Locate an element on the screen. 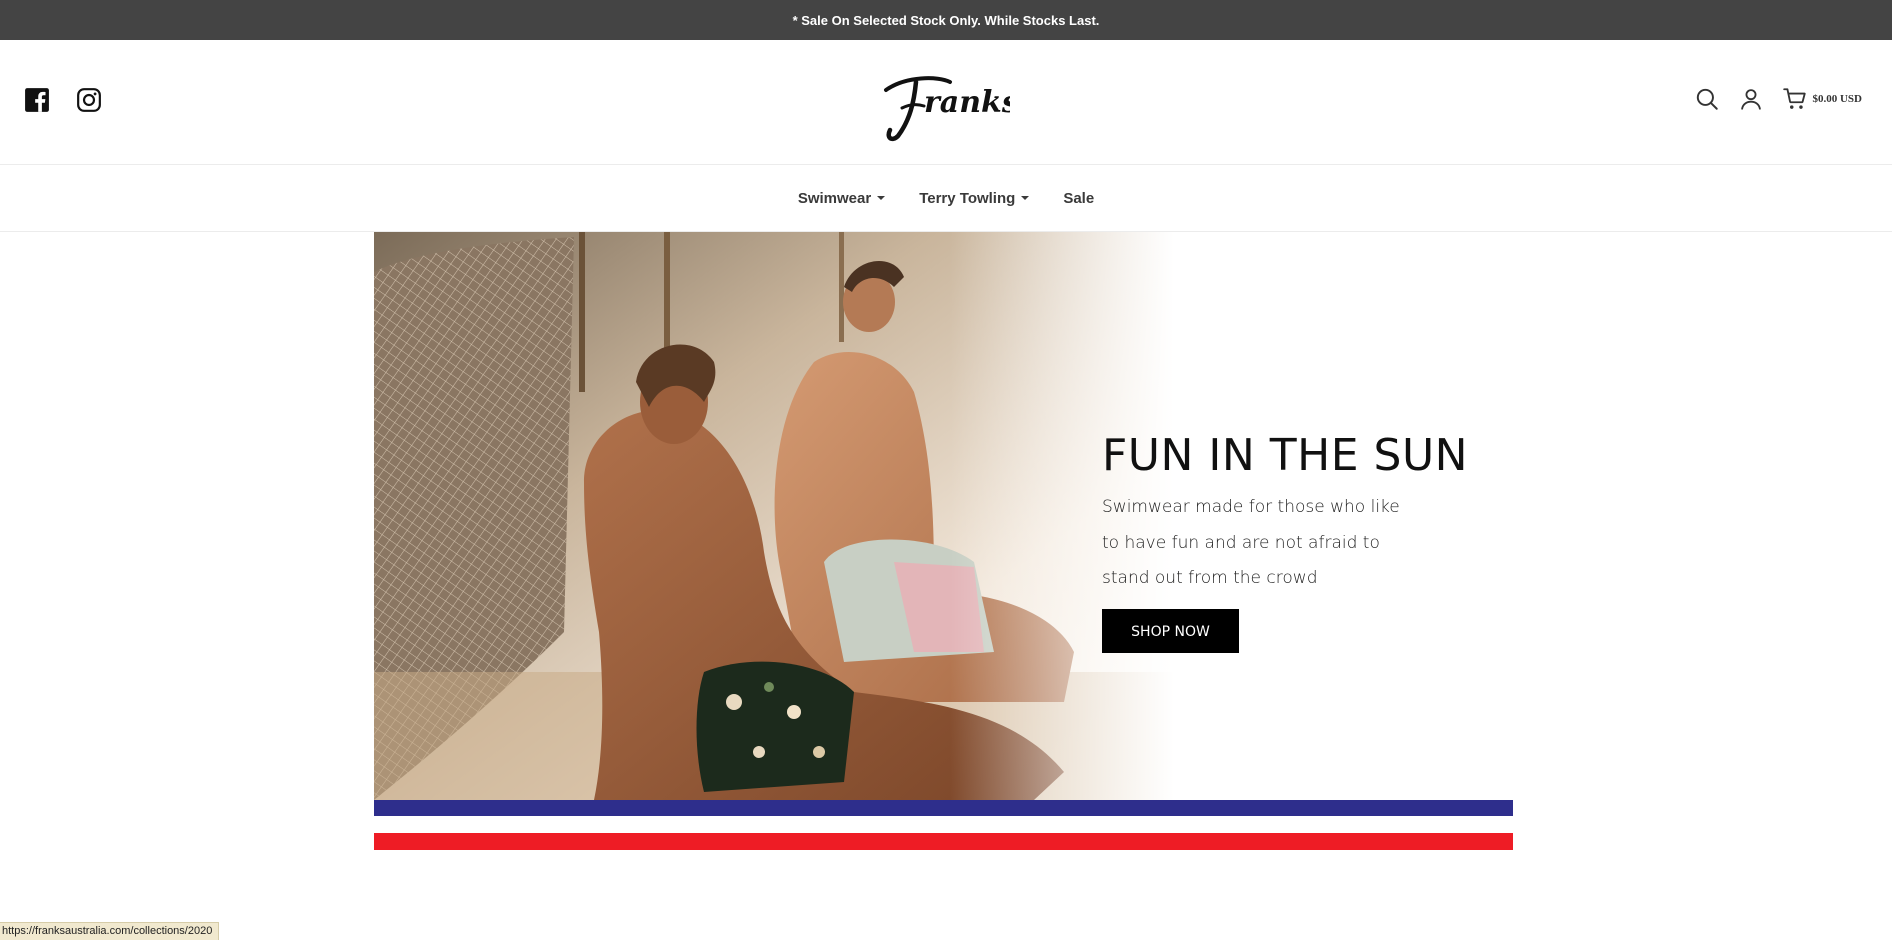 This screenshot has width=1892, height=940. header-tools: $0.00 USD is located at coordinates (1778, 99).